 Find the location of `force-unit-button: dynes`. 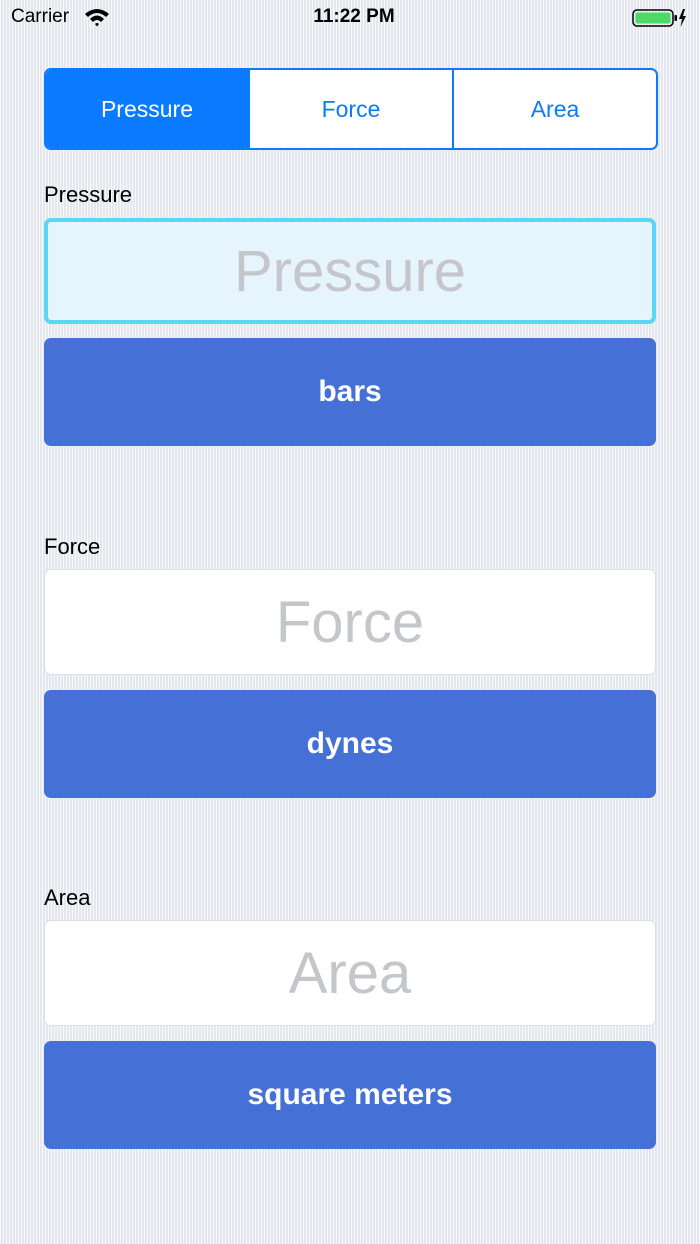

force-unit-button: dynes is located at coordinates (350, 744).